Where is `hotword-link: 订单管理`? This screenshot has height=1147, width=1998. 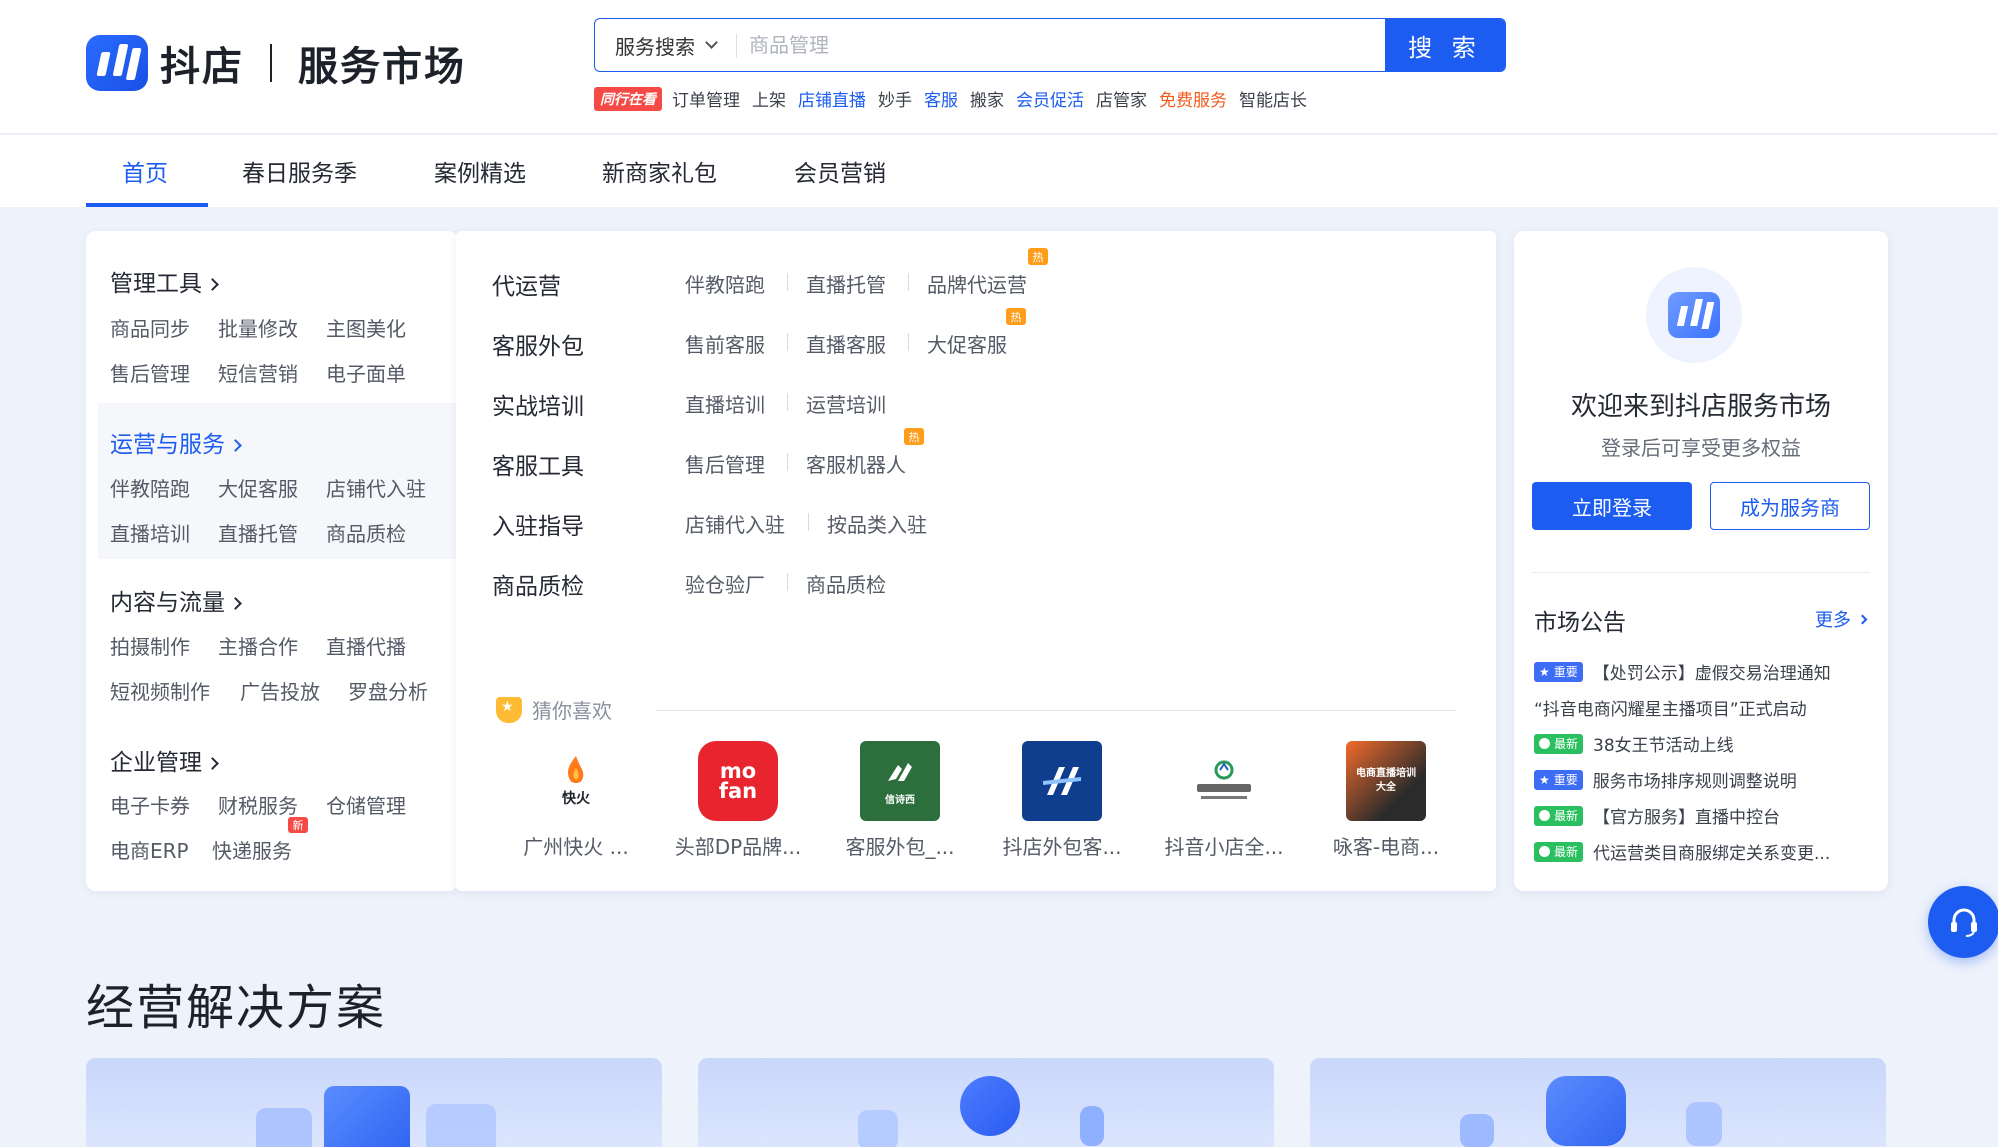
hotword-link: 订单管理 is located at coordinates (706, 98).